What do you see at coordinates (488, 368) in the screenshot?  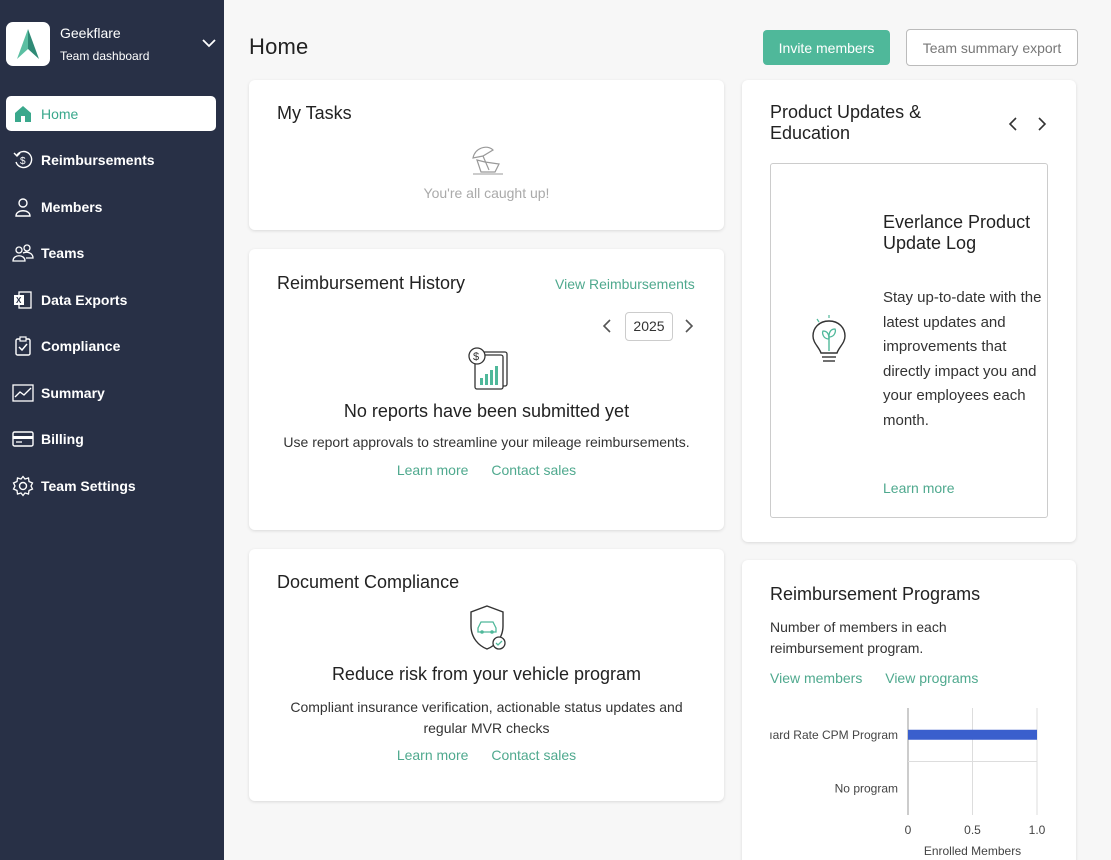 I see `report-dollar-icon: $` at bounding box center [488, 368].